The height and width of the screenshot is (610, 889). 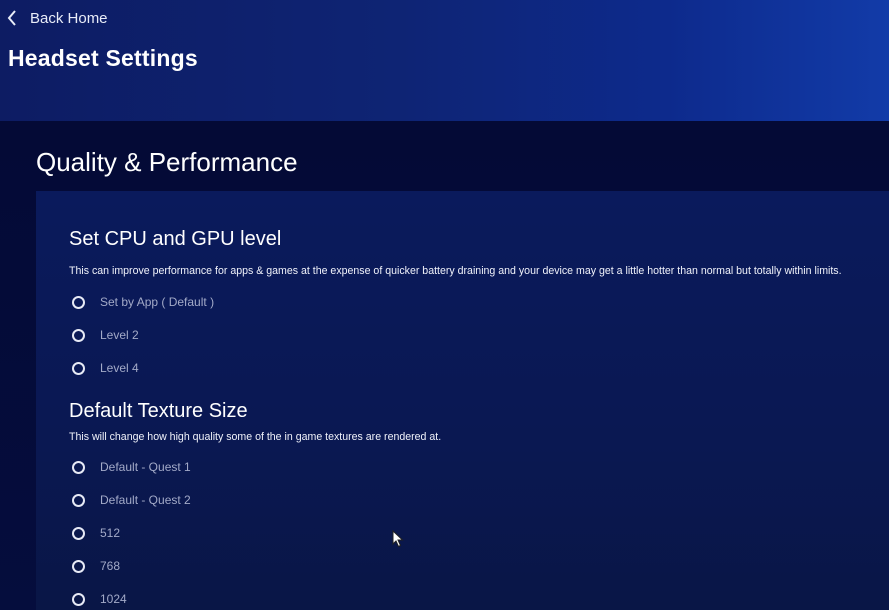 What do you see at coordinates (119, 368) in the screenshot?
I see `radio-label: Level 4` at bounding box center [119, 368].